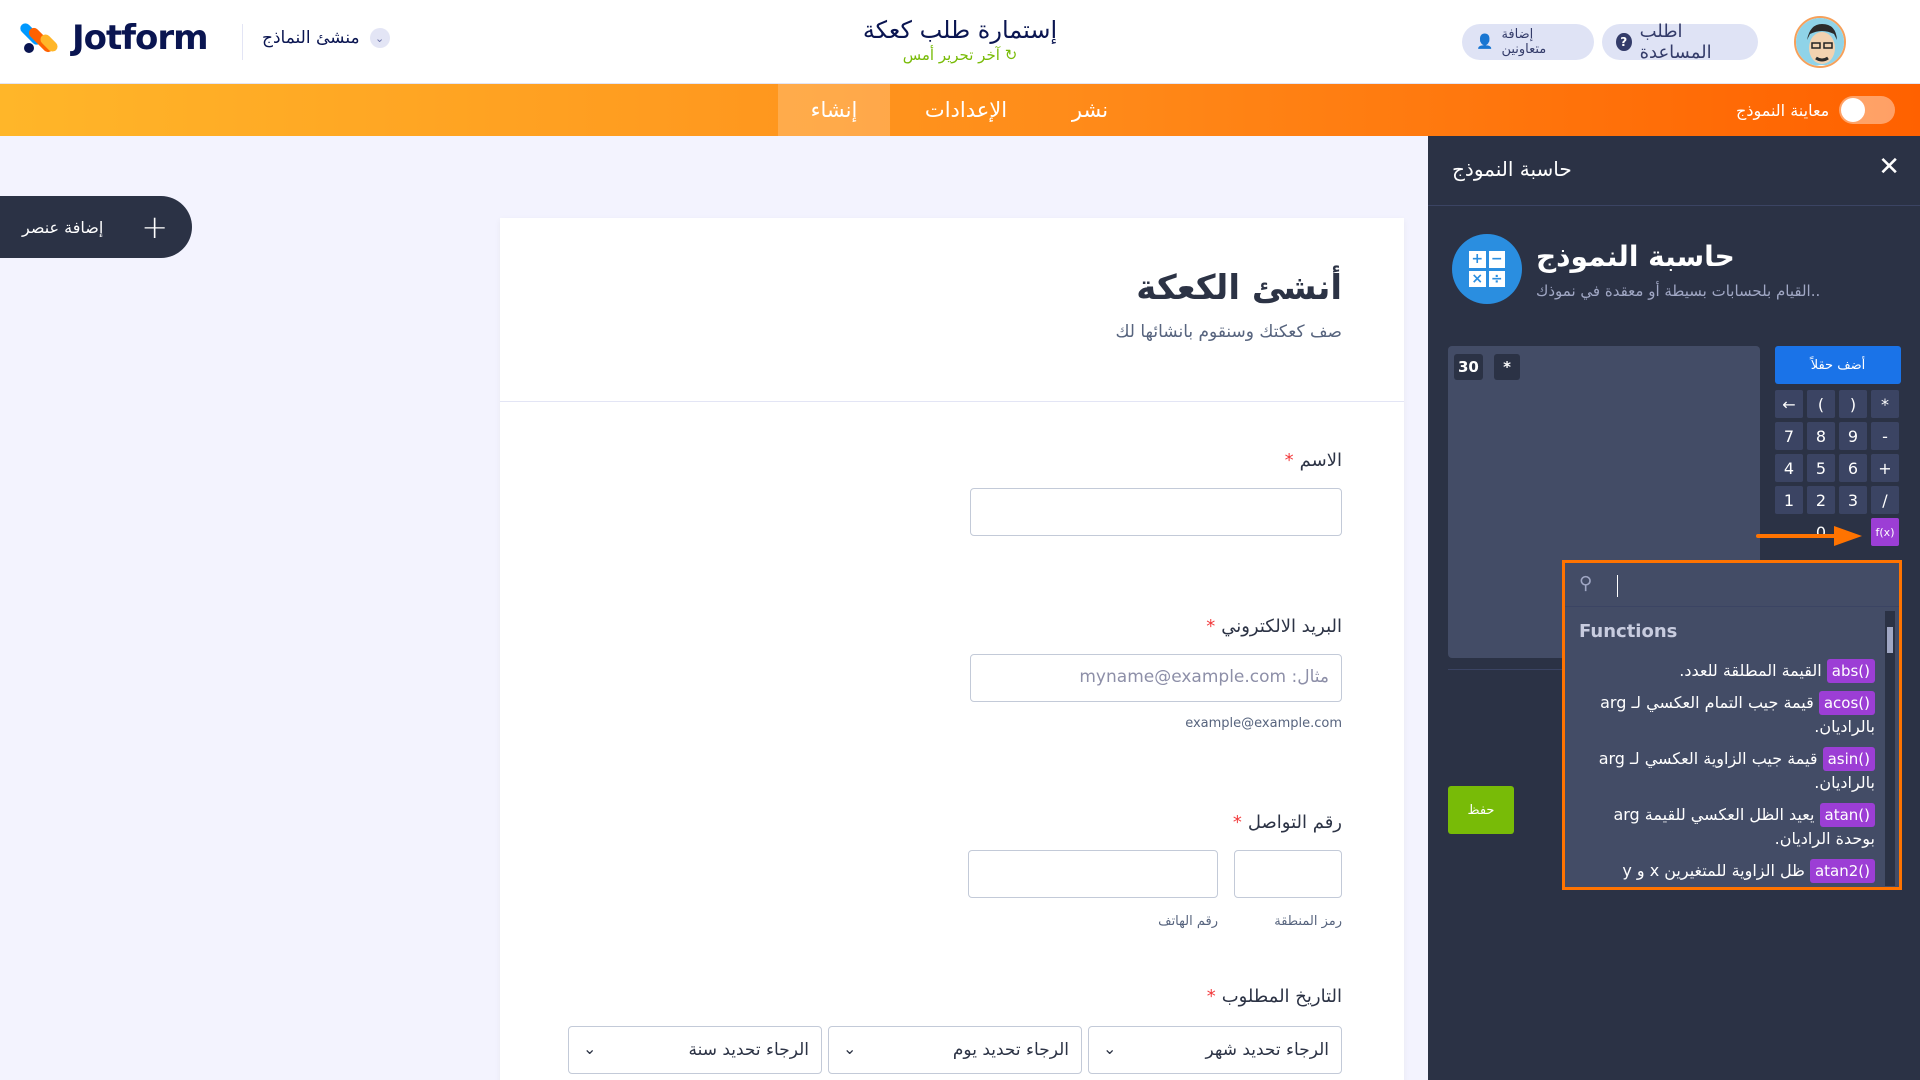 The image size is (1920, 1080). I want to click on year-select-value: الرجاء تحديد سنة, so click(748, 1050).